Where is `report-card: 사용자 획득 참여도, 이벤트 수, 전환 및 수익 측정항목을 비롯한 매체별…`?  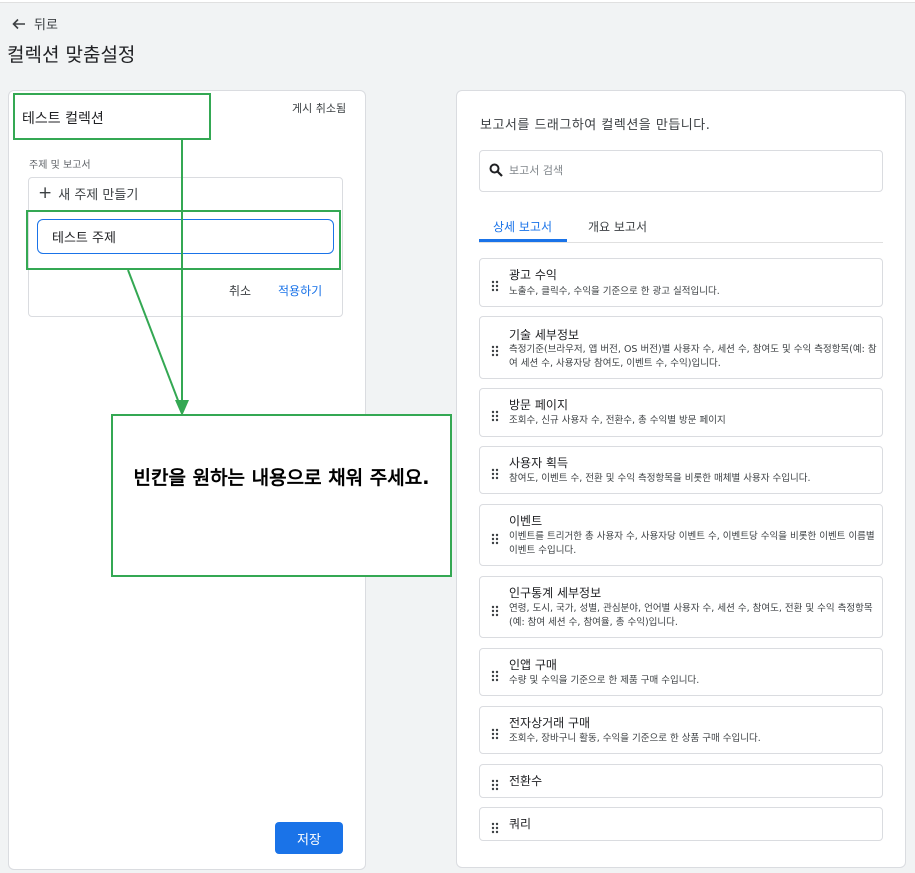
report-card: 사용자 획득 참여도, 이벤트 수, 전환 및 수익 측정항목을 비롯한 매체별… is located at coordinates (681, 470).